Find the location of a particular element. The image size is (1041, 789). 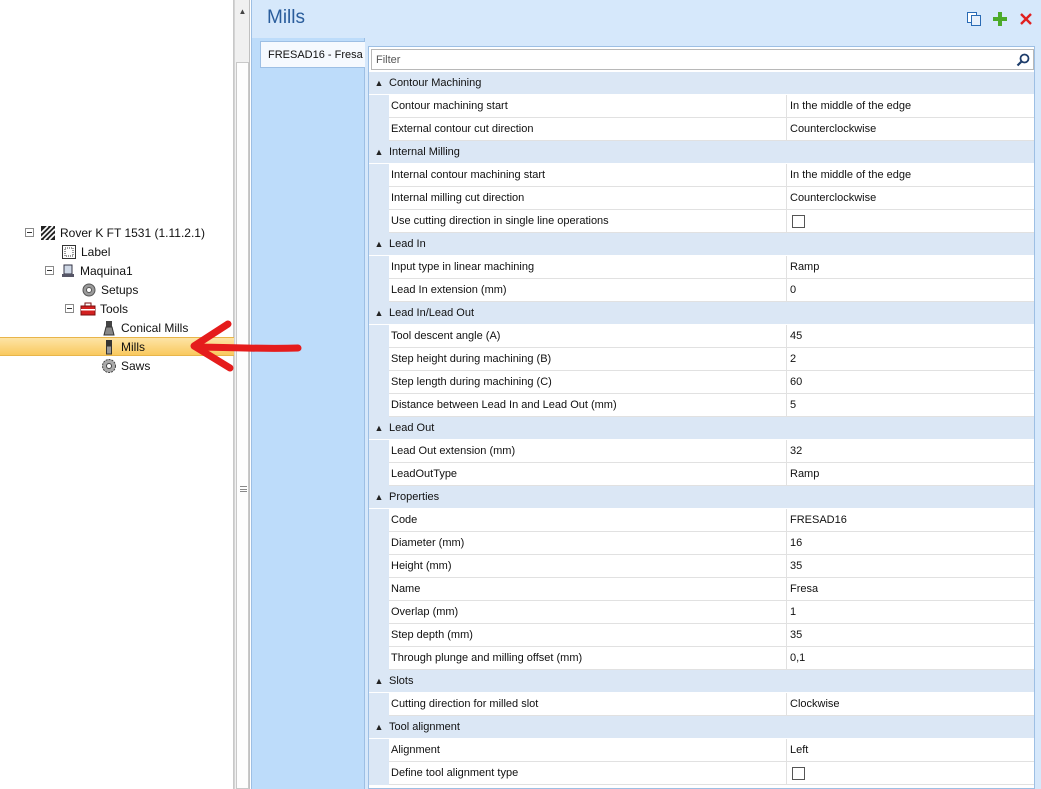

category-row: ▲ Slots is located at coordinates (701, 681).